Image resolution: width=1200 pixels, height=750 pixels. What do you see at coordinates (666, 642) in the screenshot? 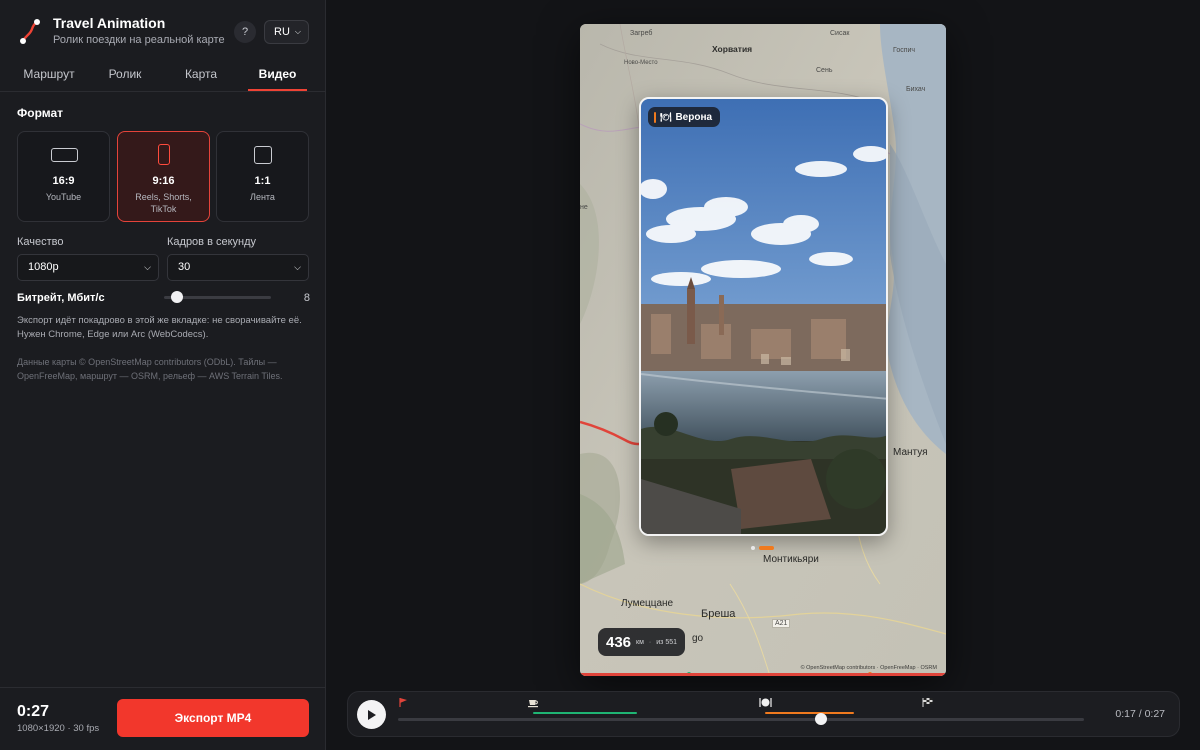
I see `distance-total: из 551` at bounding box center [666, 642].